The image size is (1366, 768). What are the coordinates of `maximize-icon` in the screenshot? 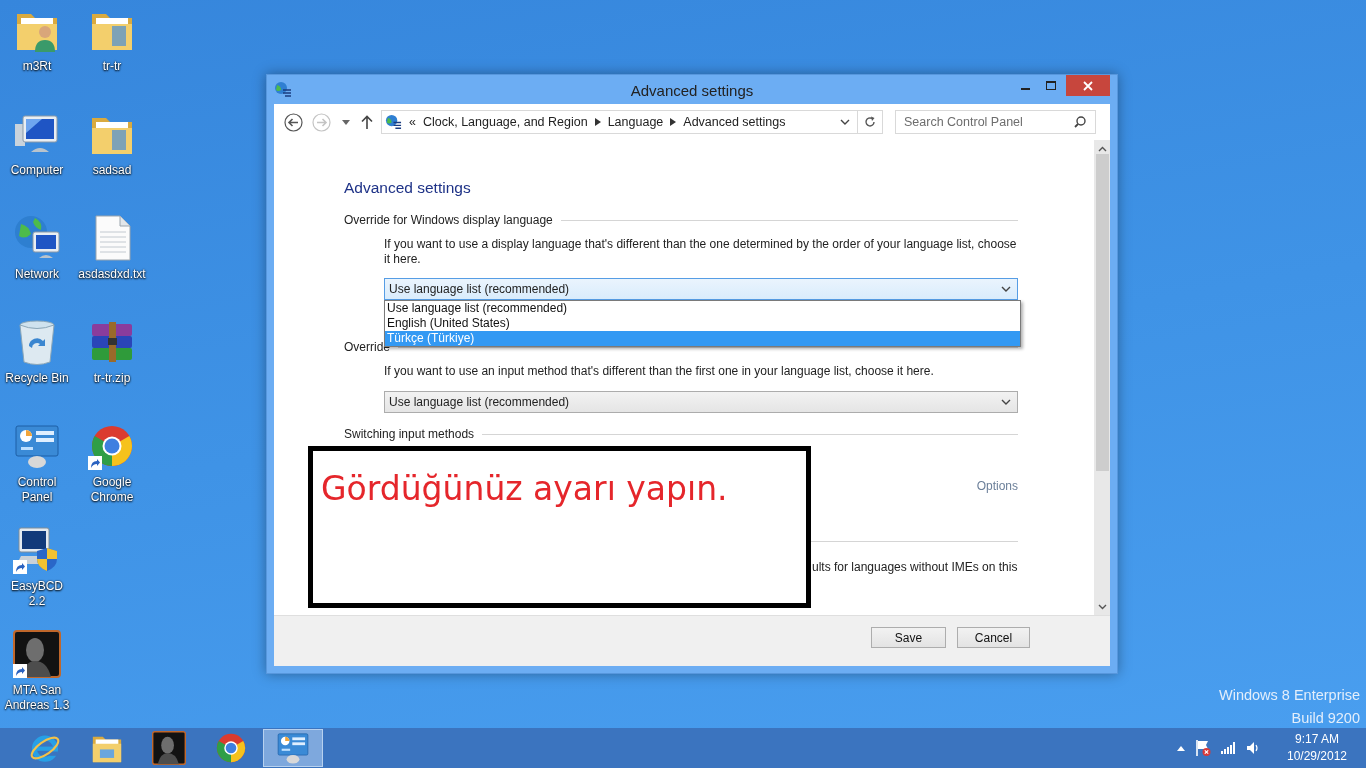 It's located at (1051, 85).